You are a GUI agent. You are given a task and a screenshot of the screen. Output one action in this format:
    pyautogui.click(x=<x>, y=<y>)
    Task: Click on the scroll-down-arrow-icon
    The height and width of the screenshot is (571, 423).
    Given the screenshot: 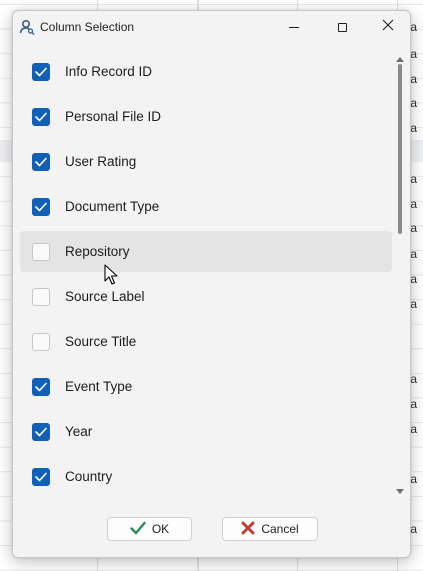 What is the action you would take?
    pyautogui.click(x=400, y=492)
    